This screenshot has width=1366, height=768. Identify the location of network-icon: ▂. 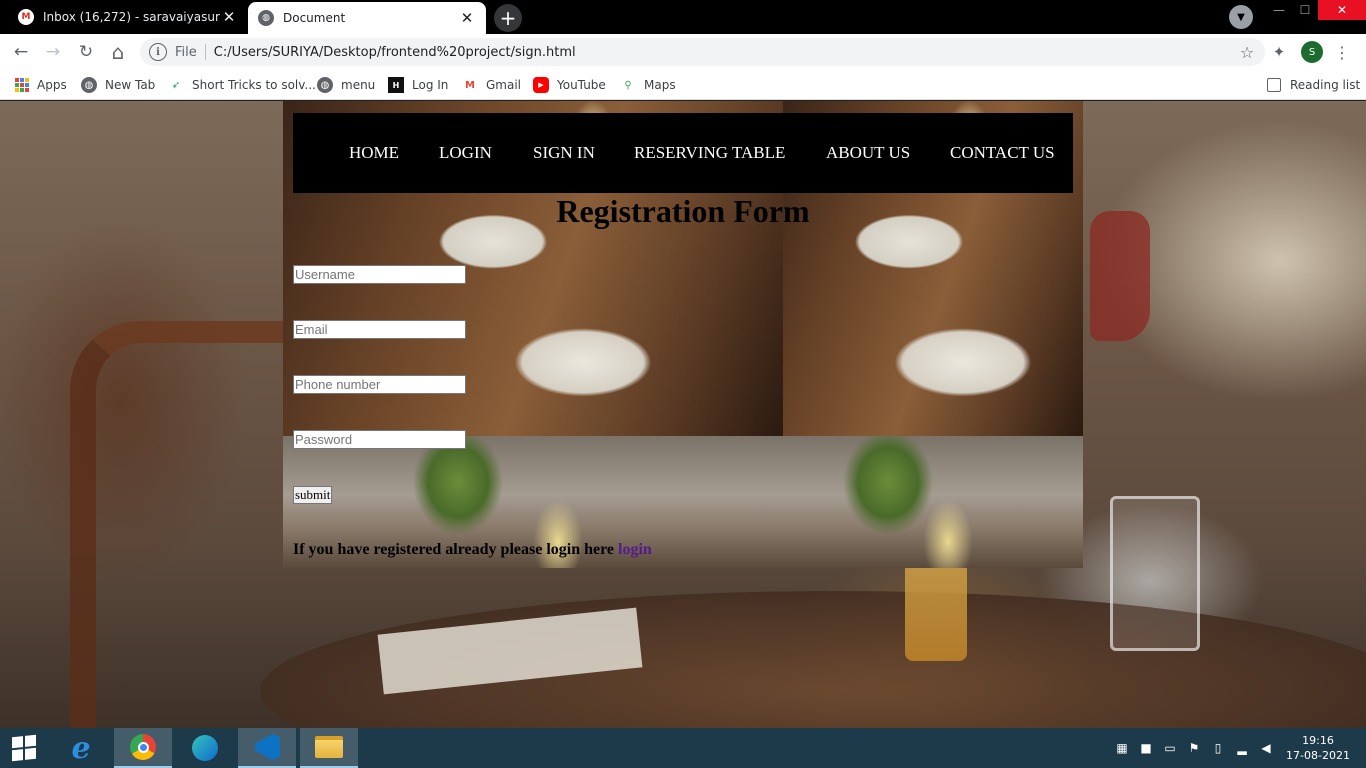
(1242, 748).